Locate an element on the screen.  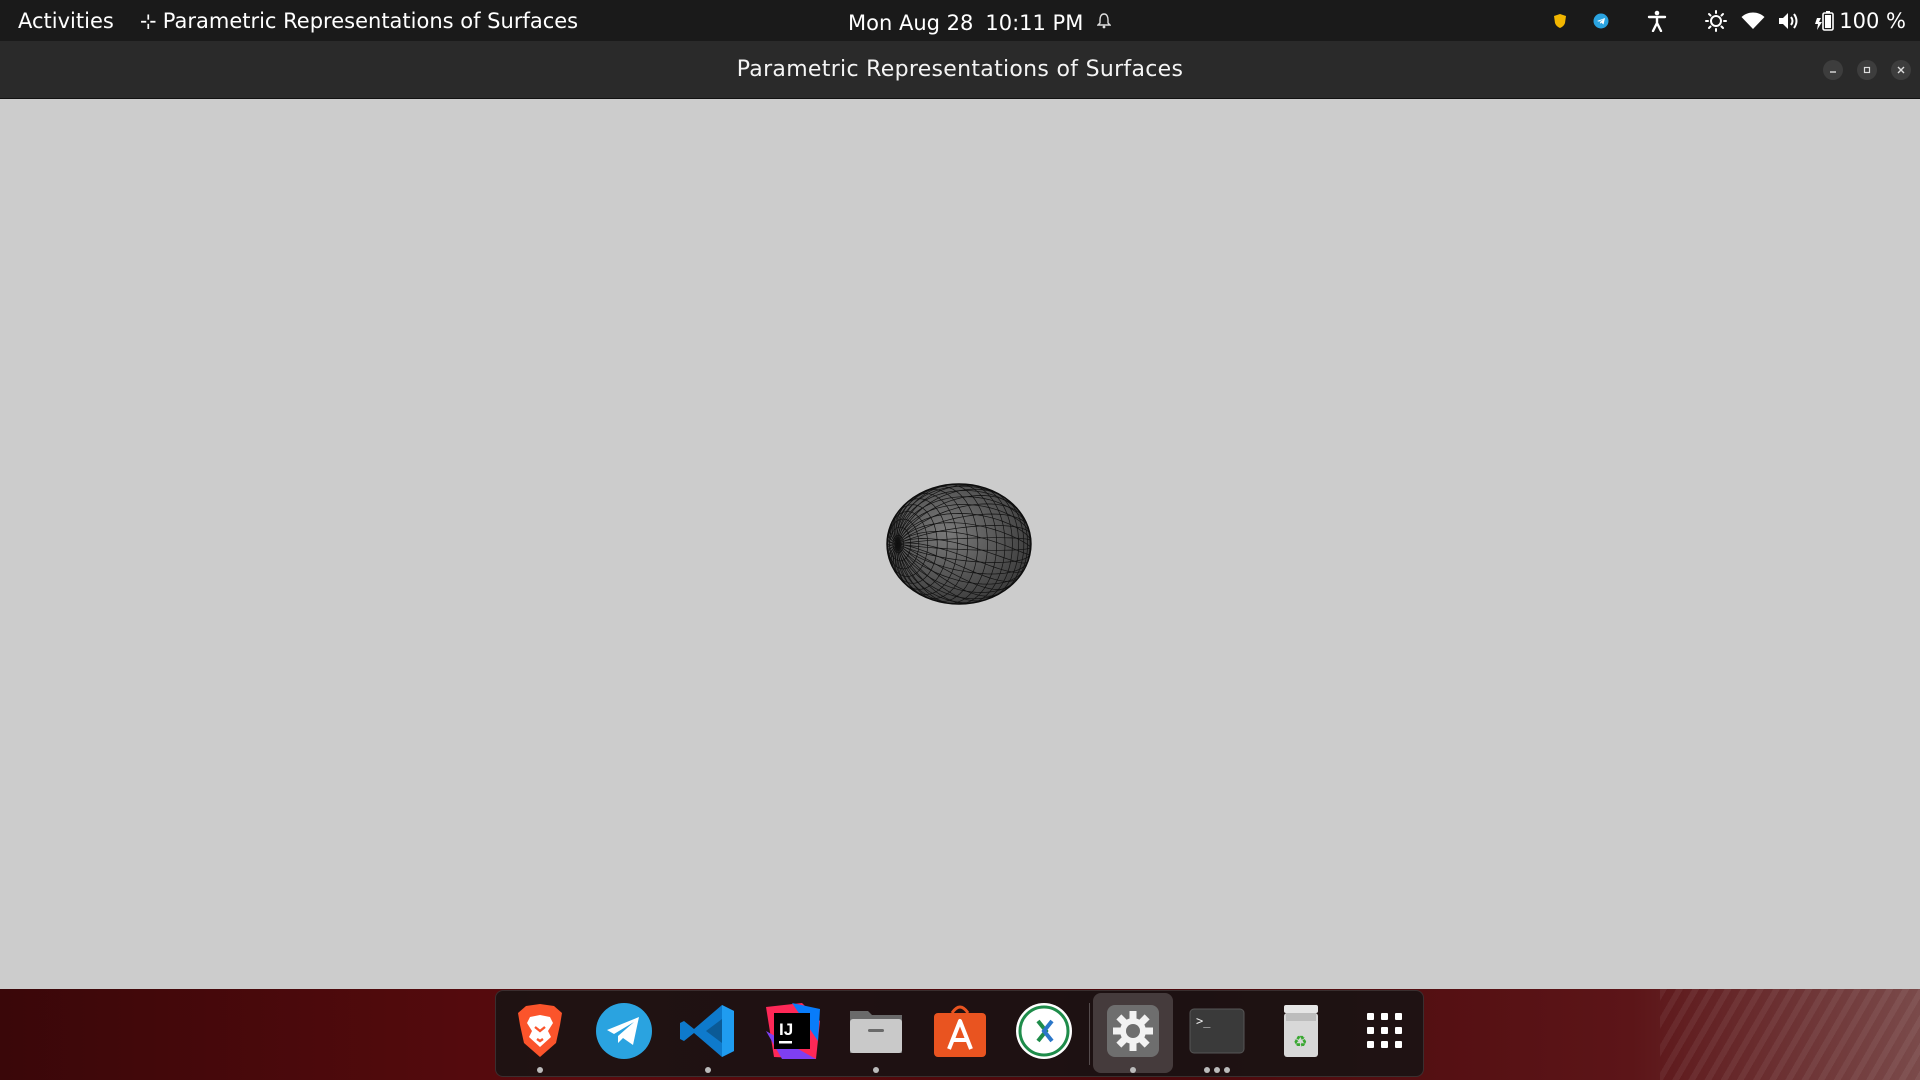
close-button is located at coordinates (1901, 70).